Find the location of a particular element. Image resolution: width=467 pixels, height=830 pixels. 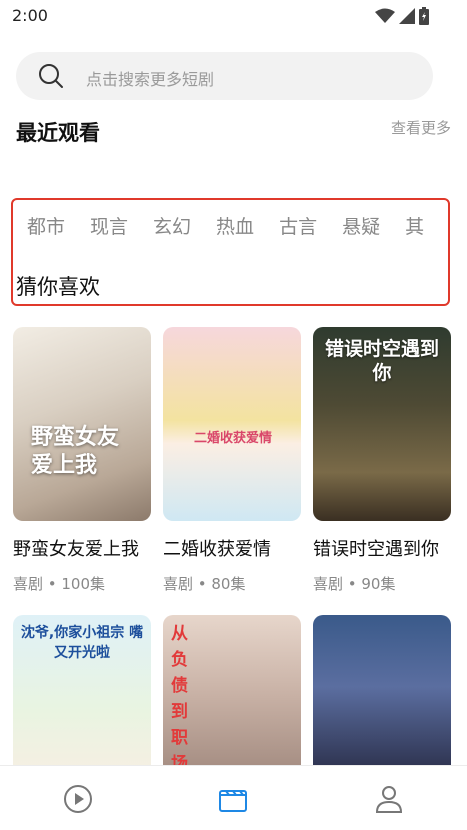

guess-you-like-title: 猜你喜欢 is located at coordinates (58, 287).